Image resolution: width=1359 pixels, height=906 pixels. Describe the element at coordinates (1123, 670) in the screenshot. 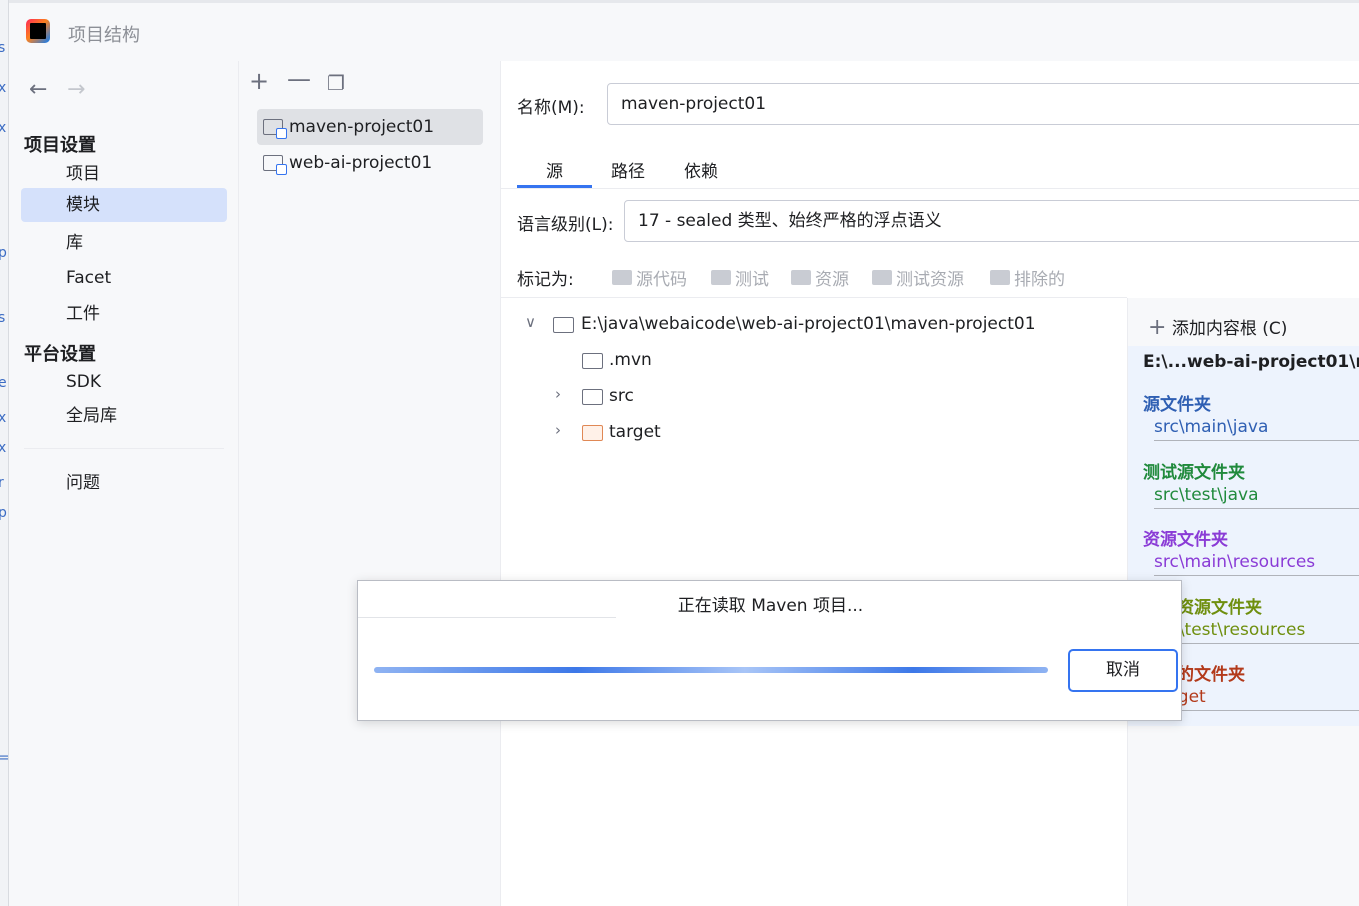

I see `cancel-button: 取消` at that location.